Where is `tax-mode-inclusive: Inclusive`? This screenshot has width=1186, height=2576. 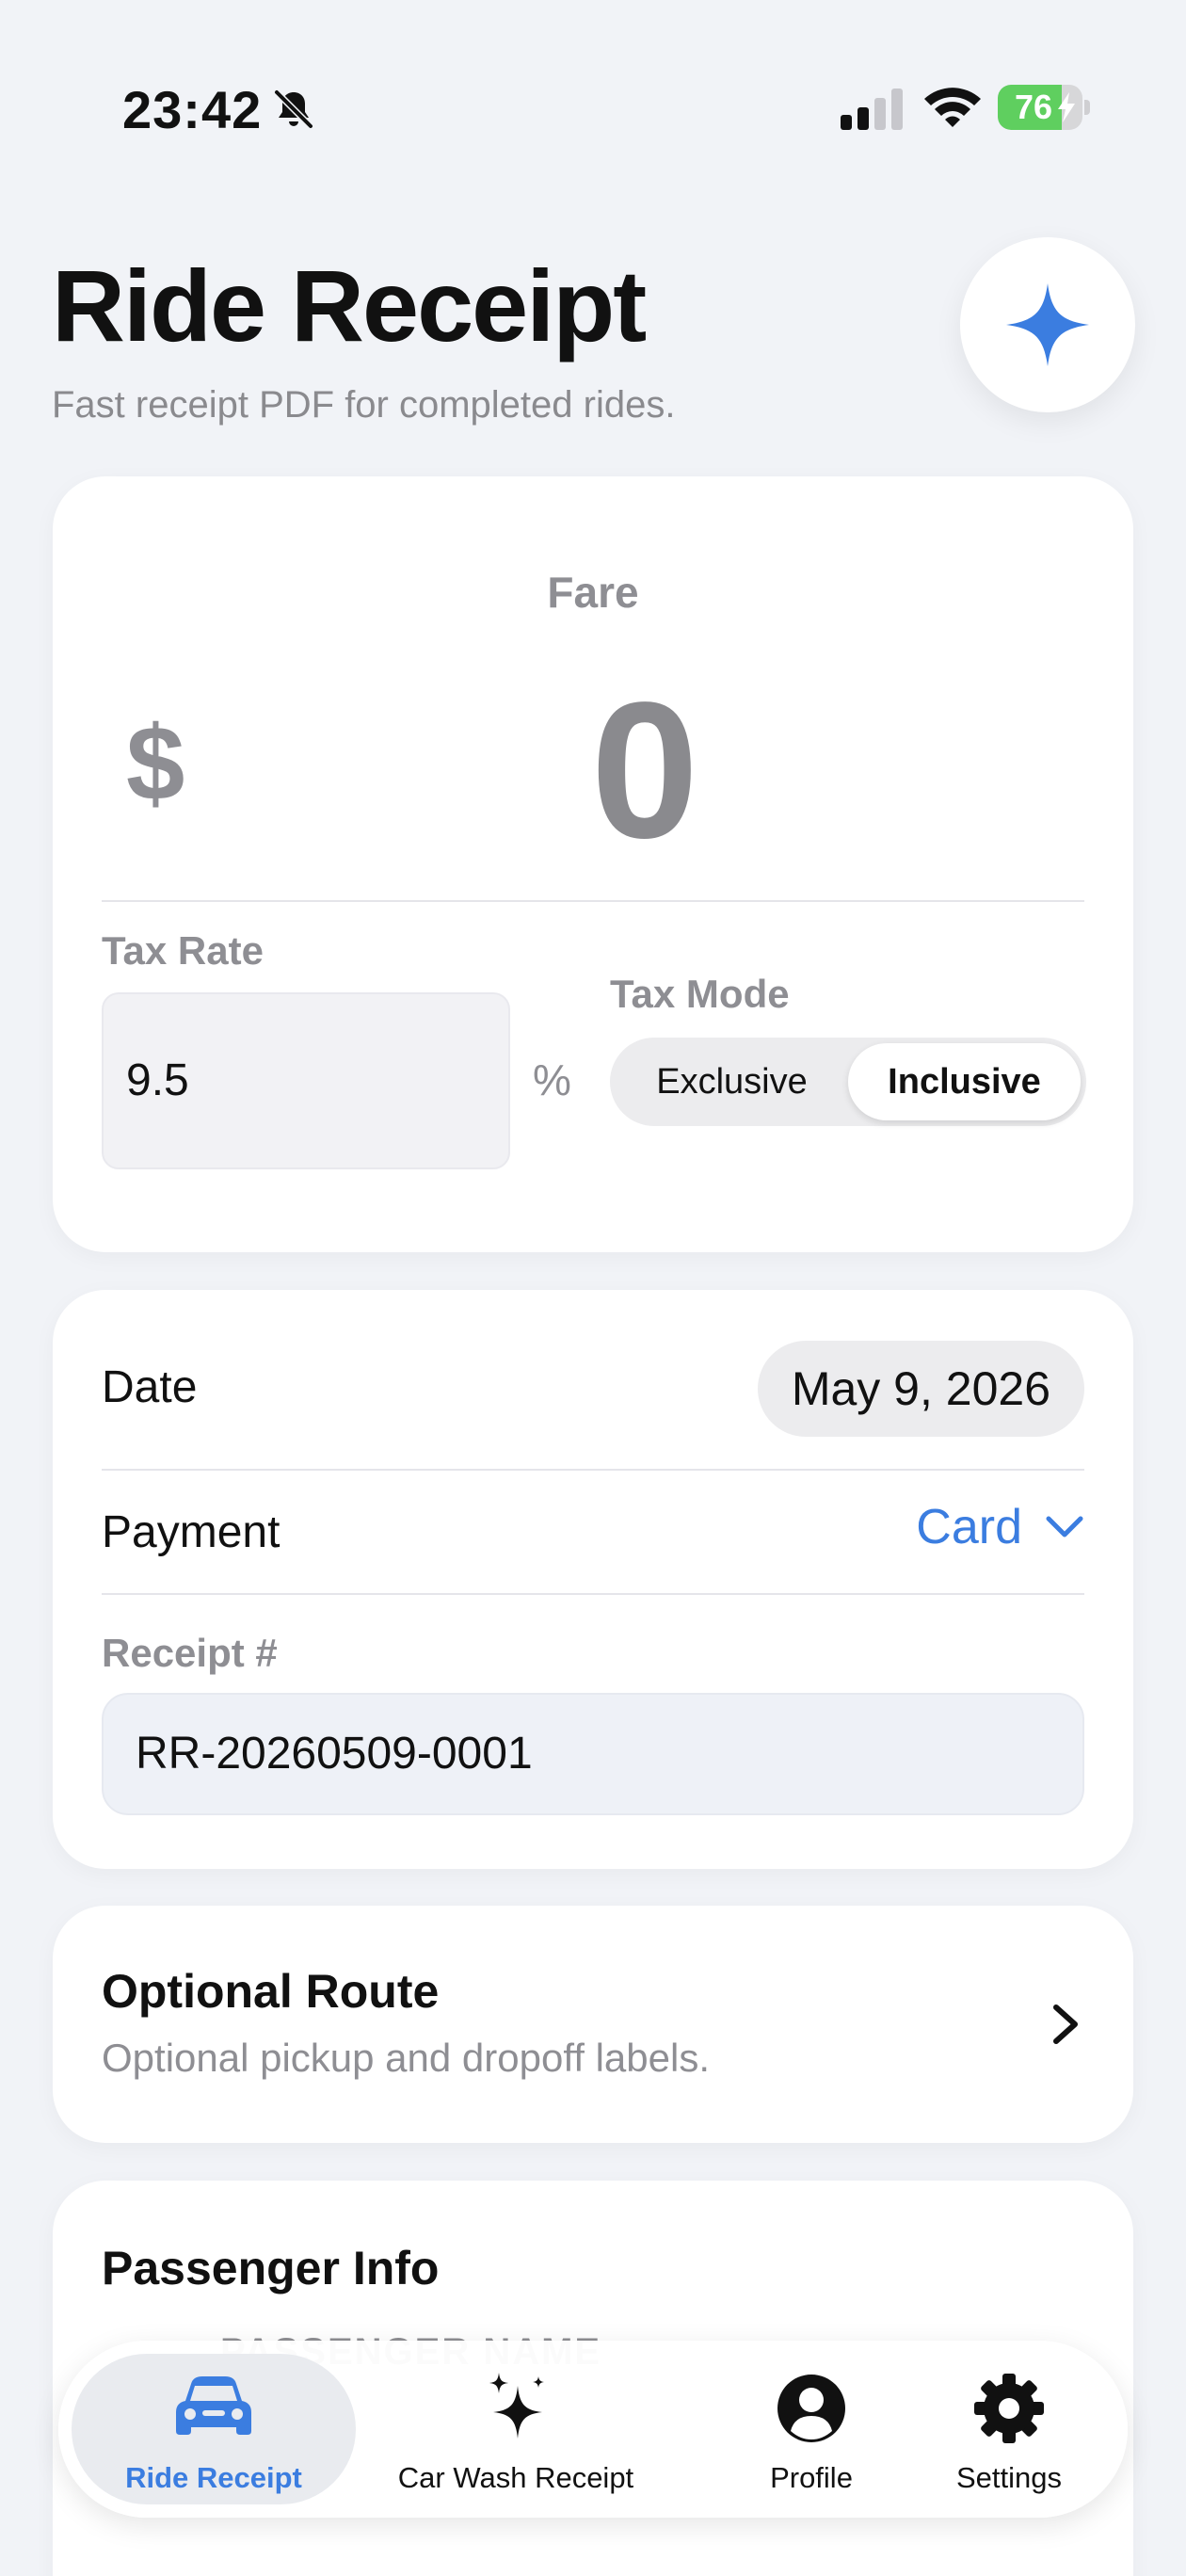 tax-mode-inclusive: Inclusive is located at coordinates (965, 1081).